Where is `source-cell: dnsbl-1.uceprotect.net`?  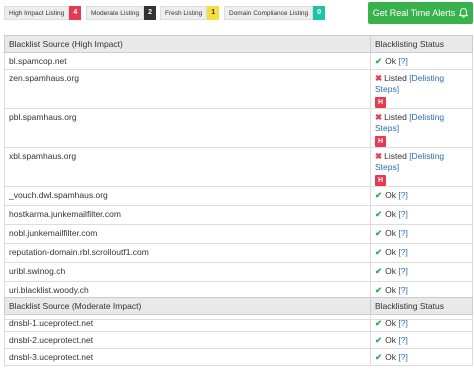 source-cell: dnsbl-1.uceprotect.net is located at coordinates (187, 323).